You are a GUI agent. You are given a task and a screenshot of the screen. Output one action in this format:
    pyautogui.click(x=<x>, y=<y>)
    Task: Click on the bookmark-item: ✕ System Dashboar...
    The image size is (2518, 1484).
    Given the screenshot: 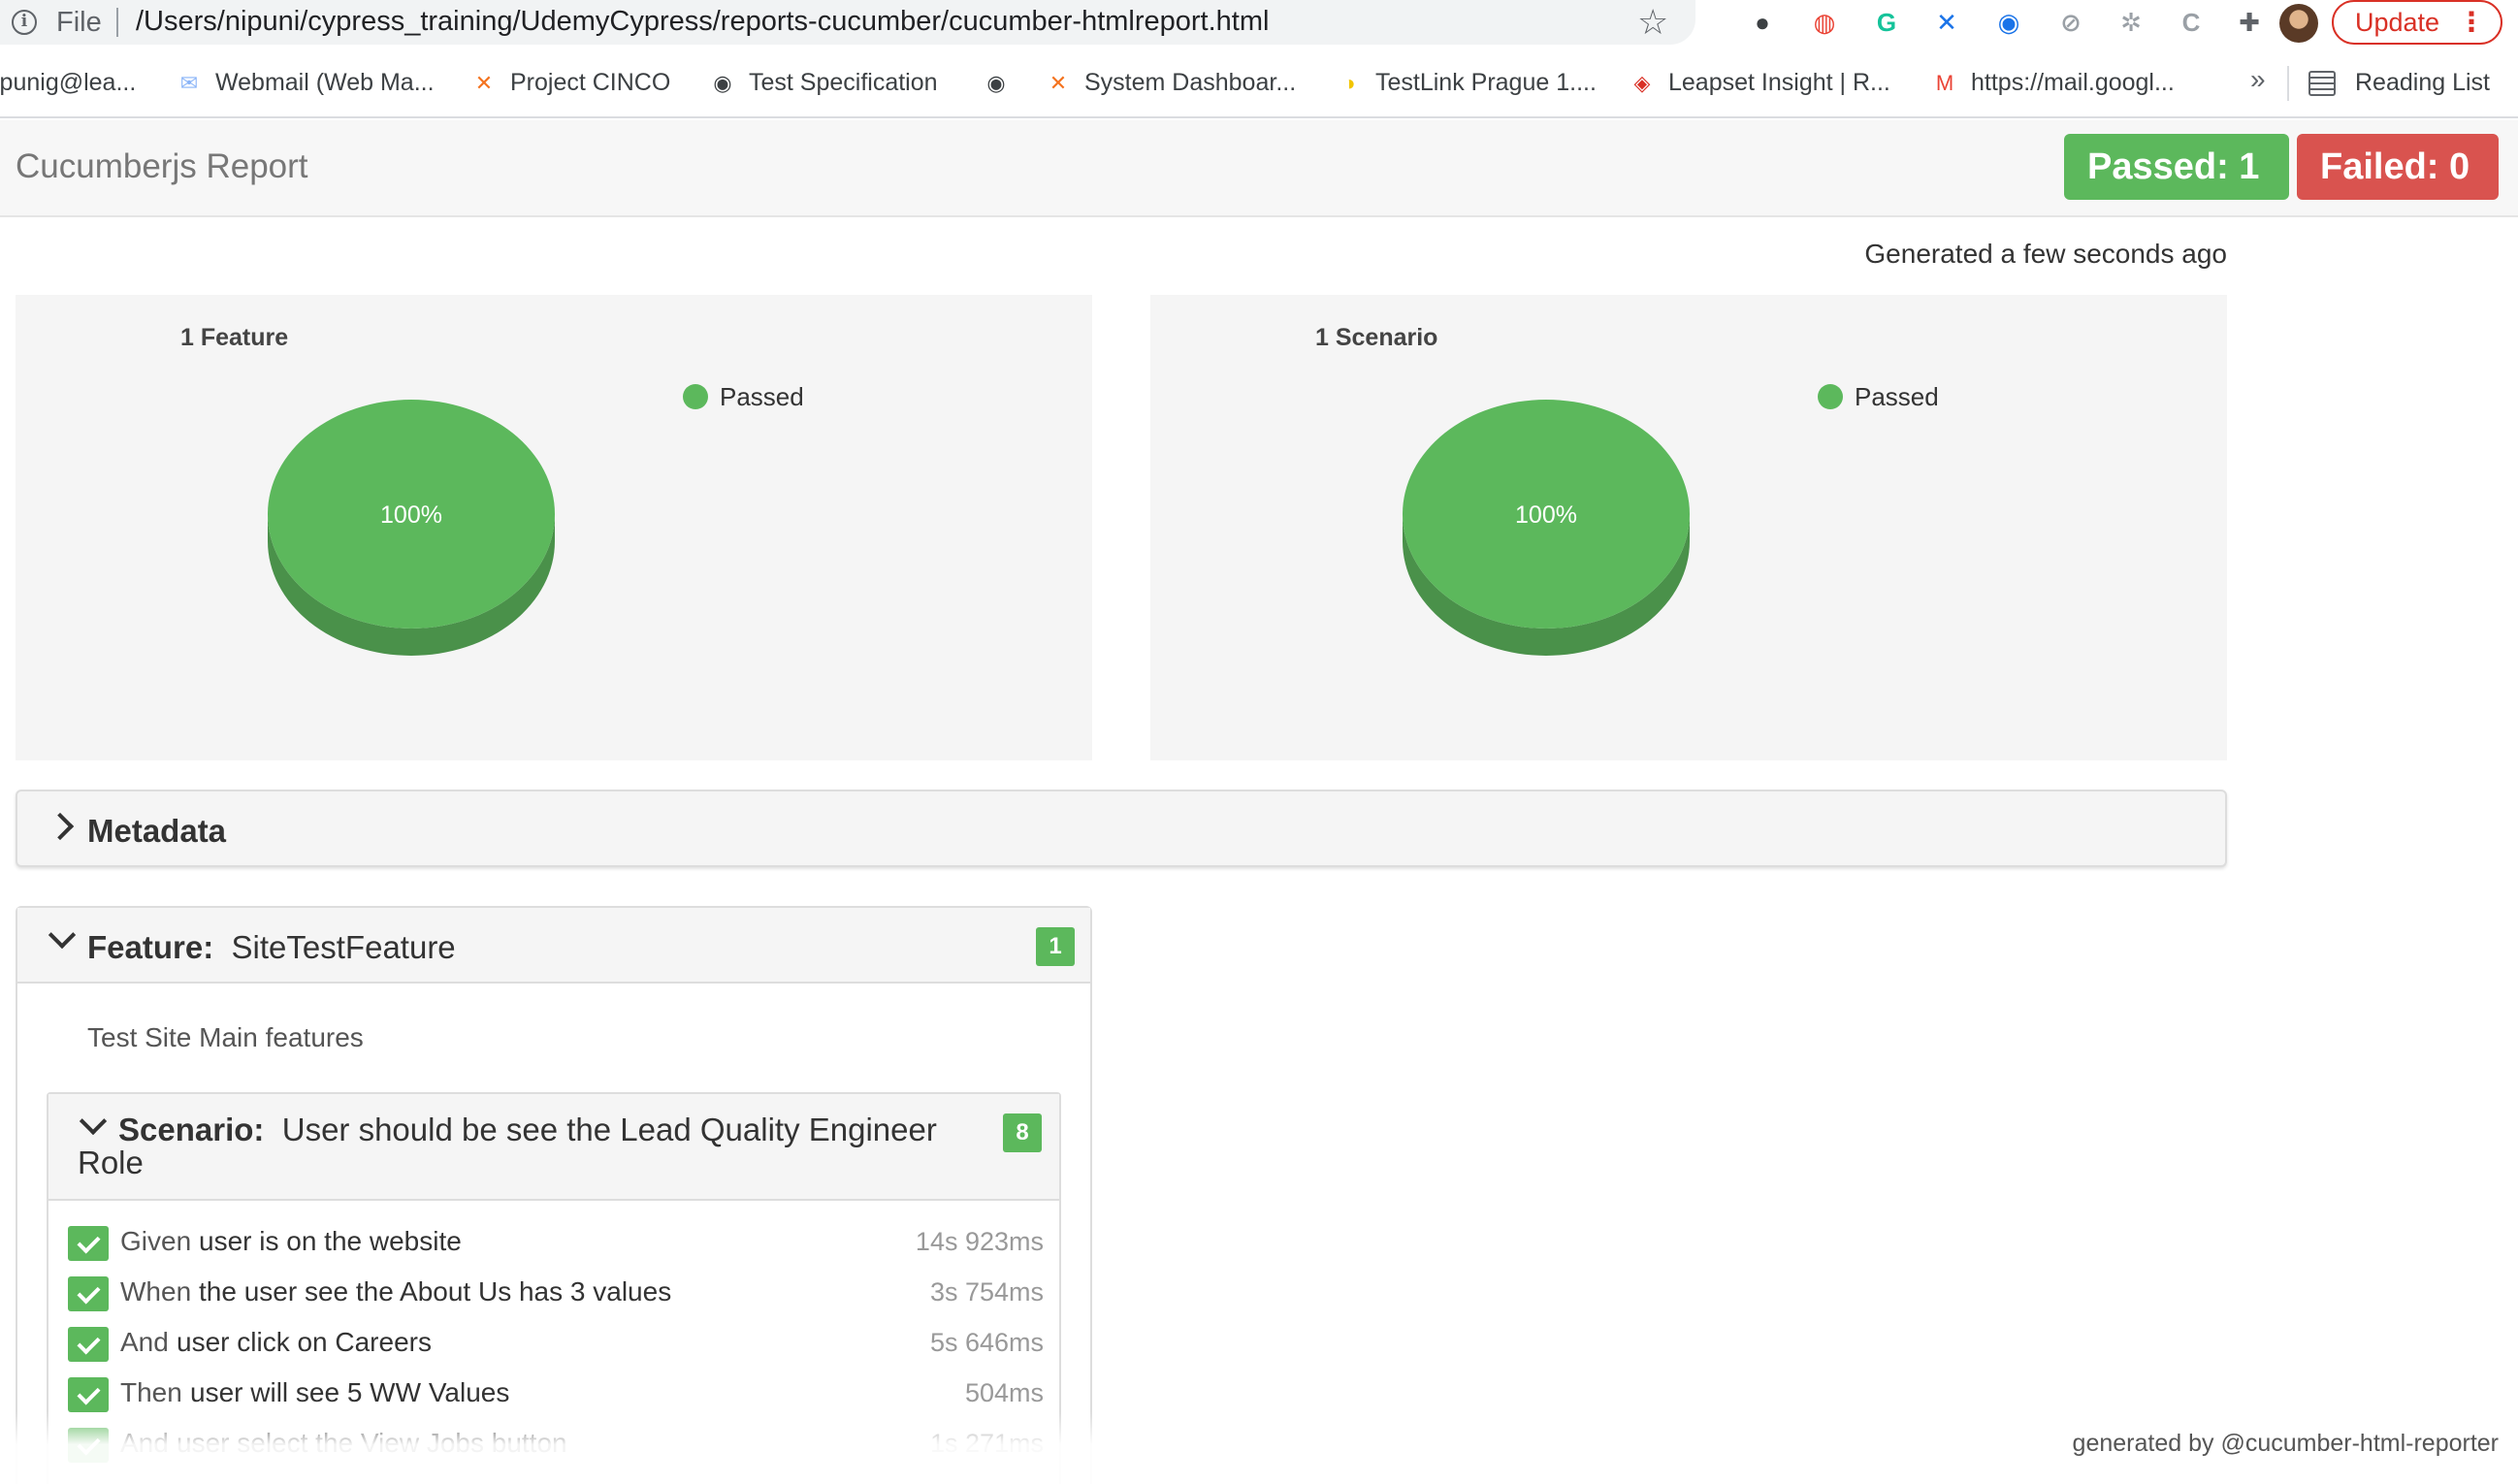 What is the action you would take?
    pyautogui.click(x=1170, y=82)
    